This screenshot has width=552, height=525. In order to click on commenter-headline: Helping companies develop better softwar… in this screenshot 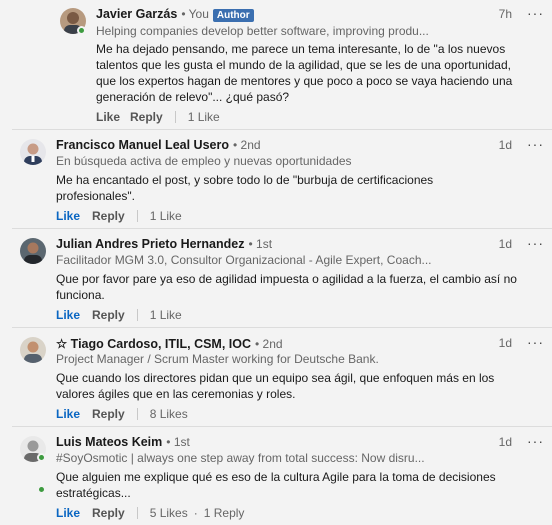, I will do `click(262, 31)`.